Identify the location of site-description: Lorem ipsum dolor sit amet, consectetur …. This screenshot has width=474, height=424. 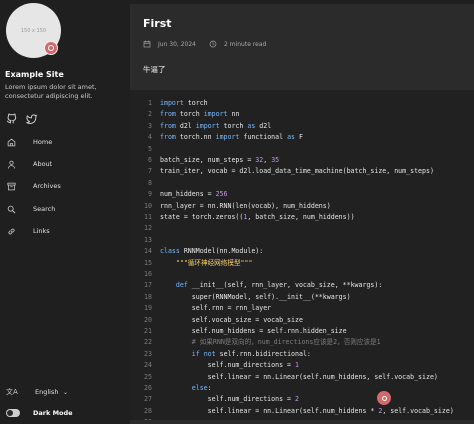
(51, 91).